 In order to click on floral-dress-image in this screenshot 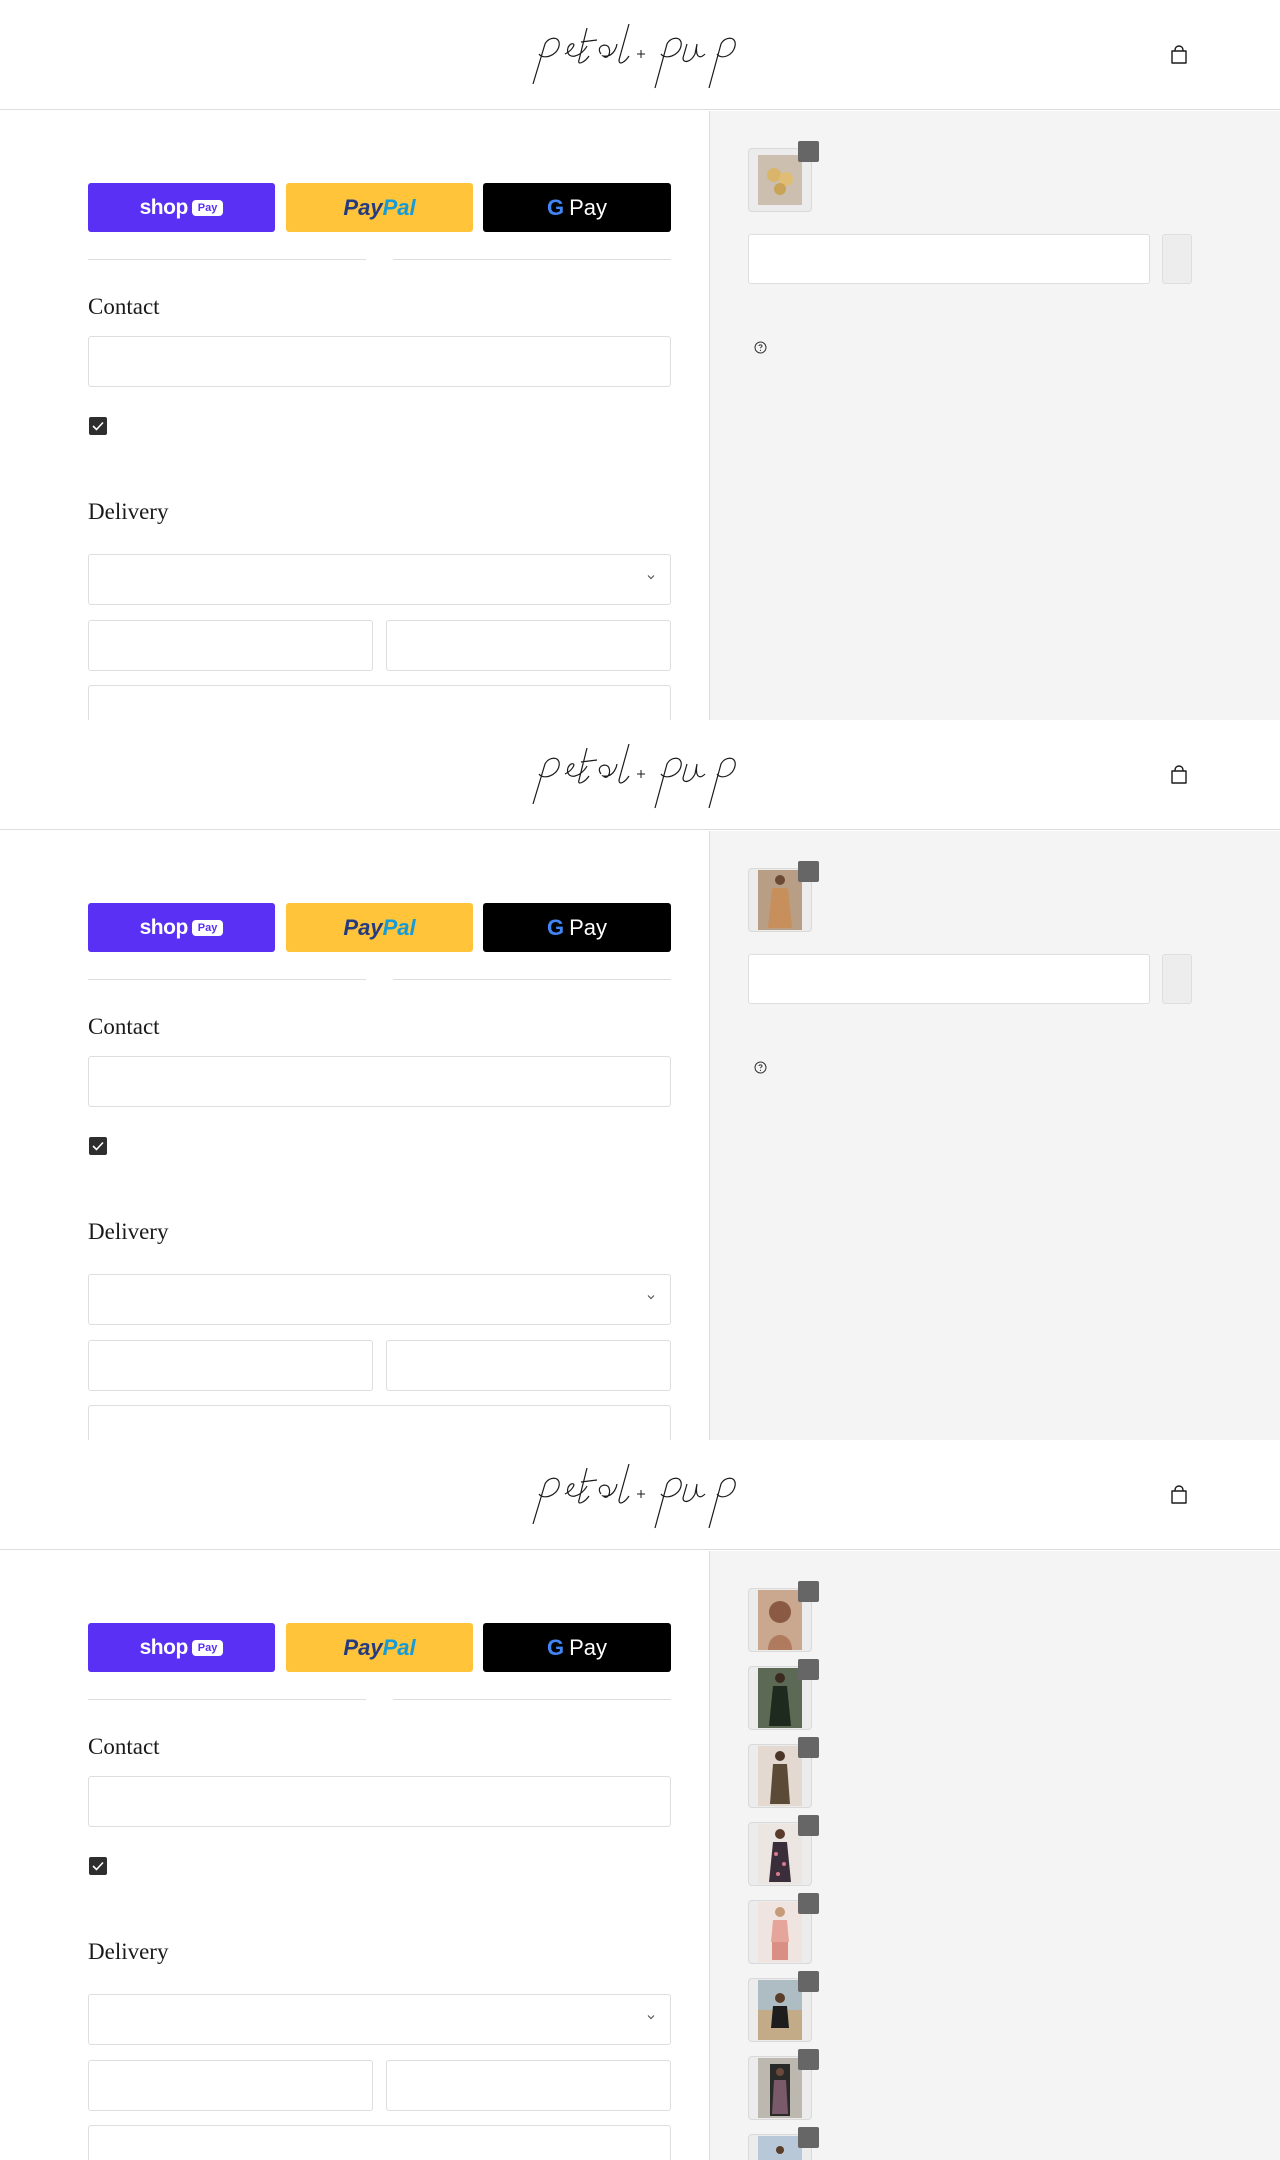, I will do `click(780, 1854)`.